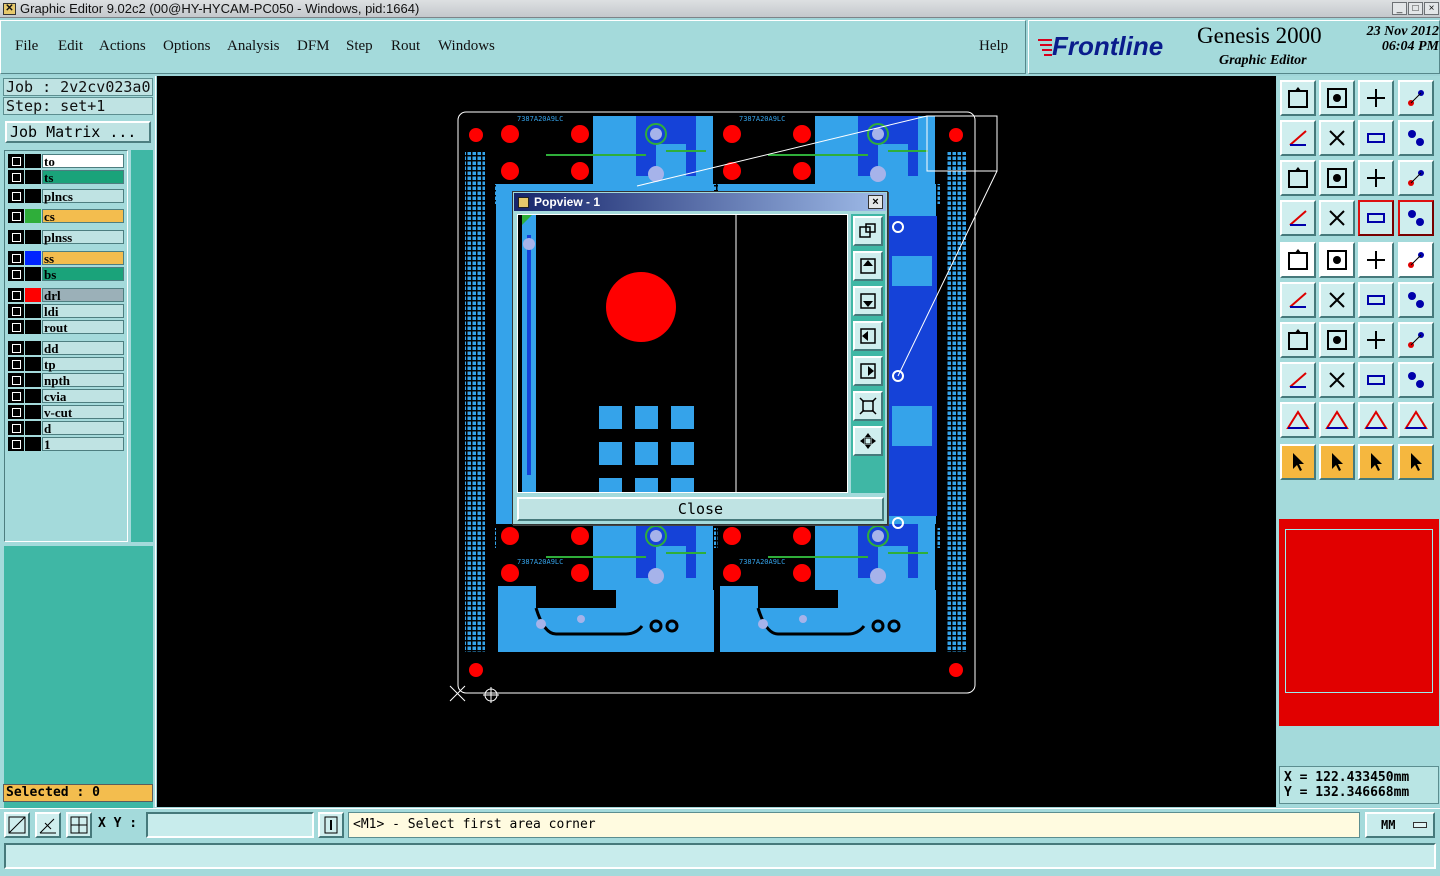 The width and height of the screenshot is (1440, 876). Describe the element at coordinates (83, 196) in the screenshot. I see `layer-name: plncs` at that location.